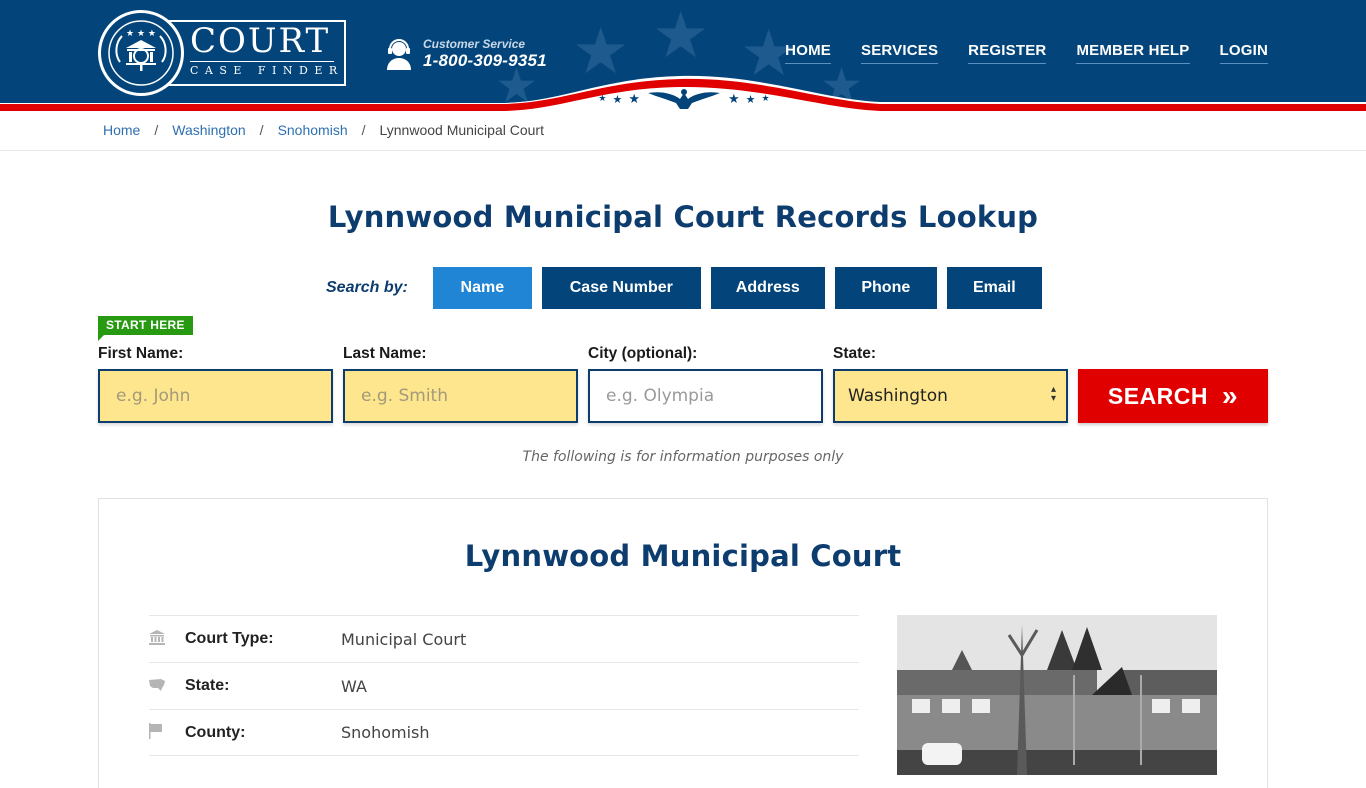 The width and height of the screenshot is (1366, 788). What do you see at coordinates (1243, 53) in the screenshot?
I see `nav-login: LOGIN` at bounding box center [1243, 53].